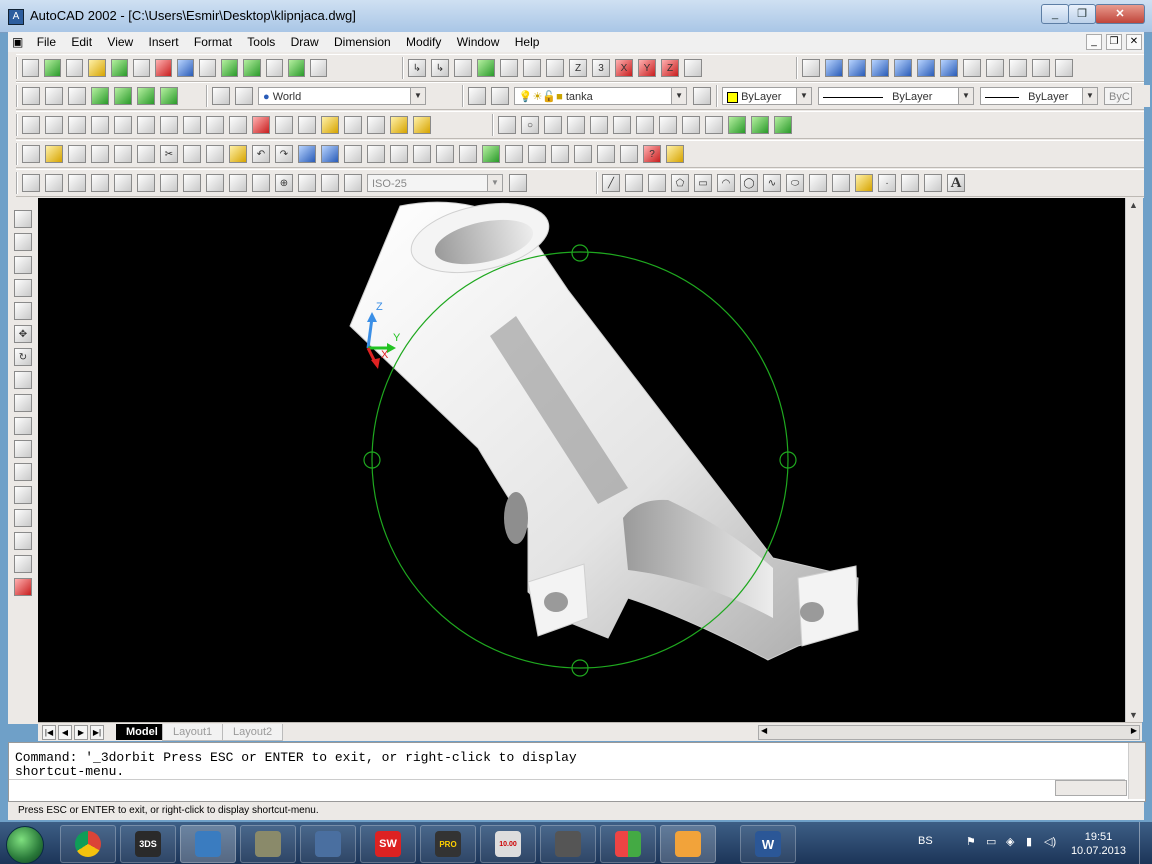  Describe the element at coordinates (185, 68) in the screenshot. I see `background-icon` at that location.